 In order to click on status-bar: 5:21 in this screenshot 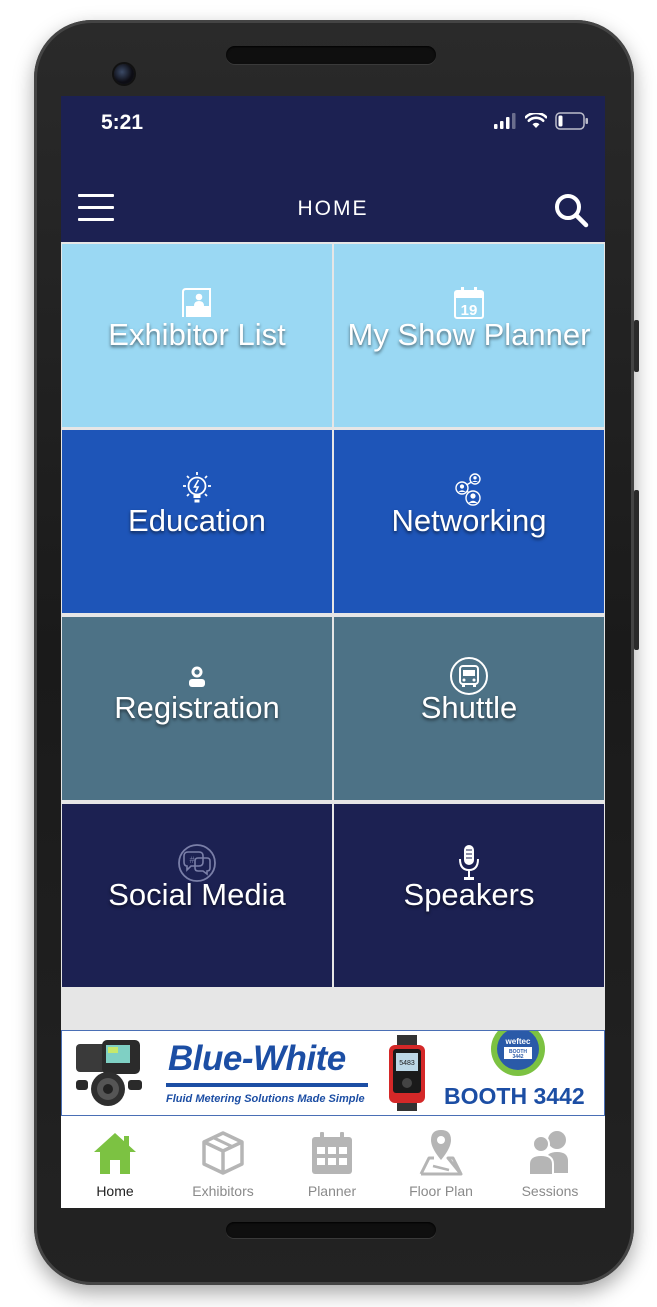, I will do `click(333, 122)`.